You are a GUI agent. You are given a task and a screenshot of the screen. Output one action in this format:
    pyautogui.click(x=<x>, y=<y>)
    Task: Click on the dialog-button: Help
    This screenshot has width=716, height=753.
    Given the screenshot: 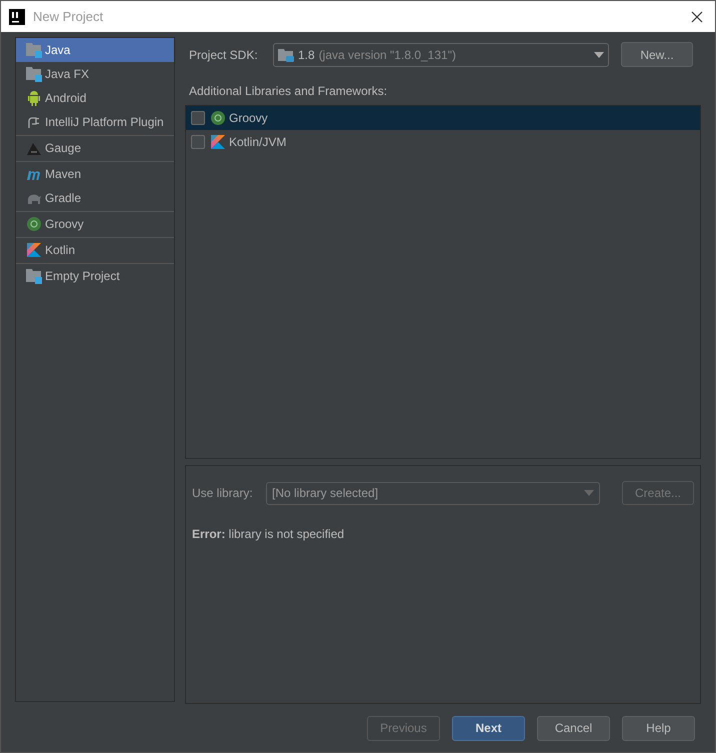 What is the action you would take?
    pyautogui.click(x=658, y=728)
    